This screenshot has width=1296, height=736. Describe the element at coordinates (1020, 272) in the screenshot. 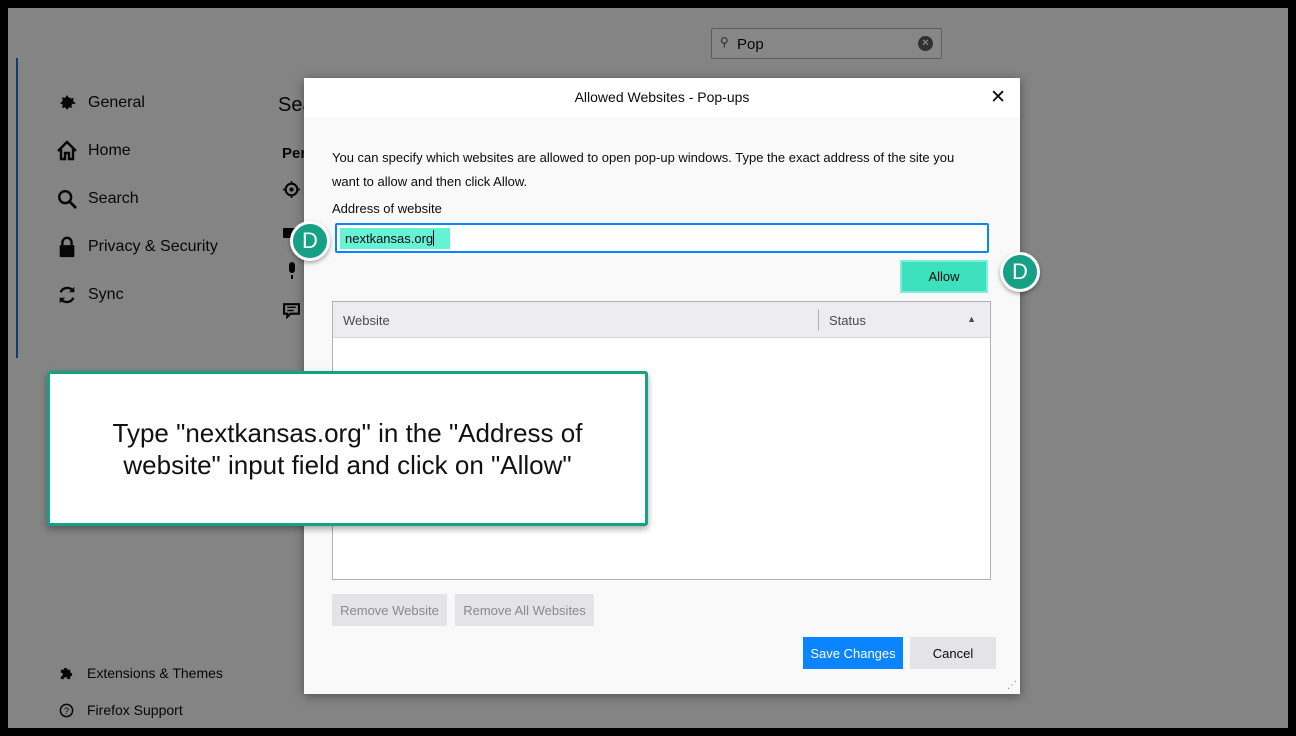

I see `step-badge-allow: D` at that location.